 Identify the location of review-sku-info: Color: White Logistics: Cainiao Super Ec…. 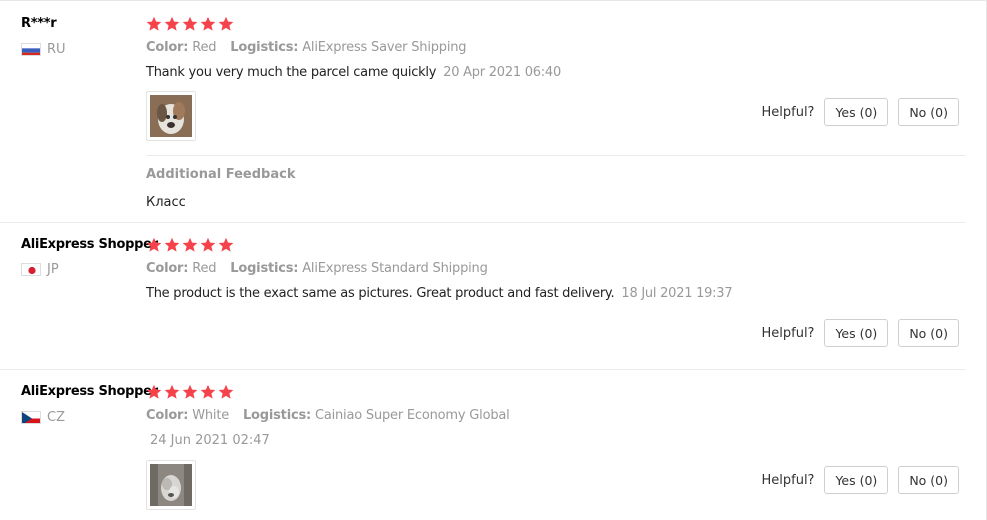
(328, 415).